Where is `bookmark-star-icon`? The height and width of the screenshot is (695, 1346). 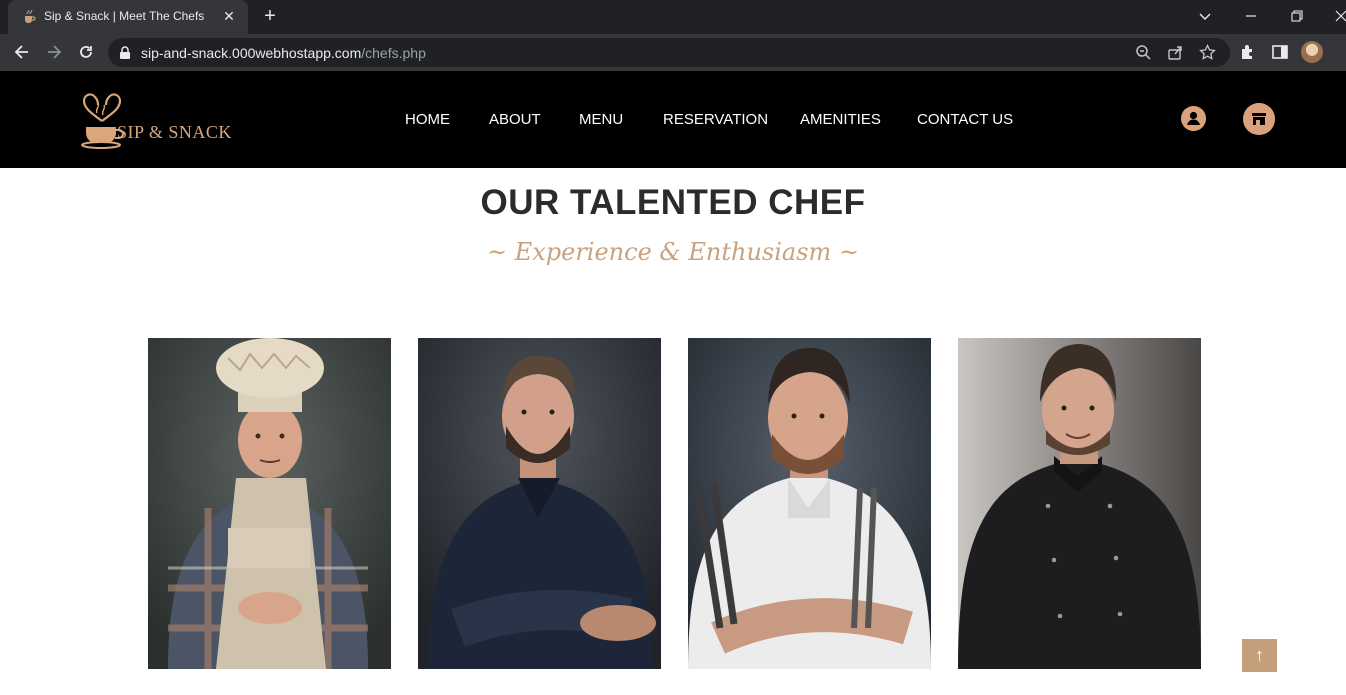 bookmark-star-icon is located at coordinates (1207, 52).